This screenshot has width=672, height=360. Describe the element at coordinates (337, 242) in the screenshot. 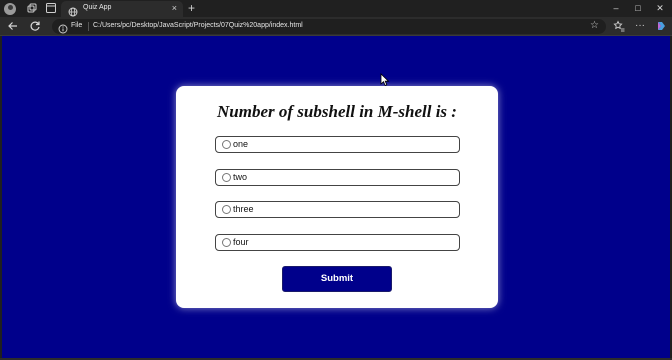

I see `option-four: four` at that location.